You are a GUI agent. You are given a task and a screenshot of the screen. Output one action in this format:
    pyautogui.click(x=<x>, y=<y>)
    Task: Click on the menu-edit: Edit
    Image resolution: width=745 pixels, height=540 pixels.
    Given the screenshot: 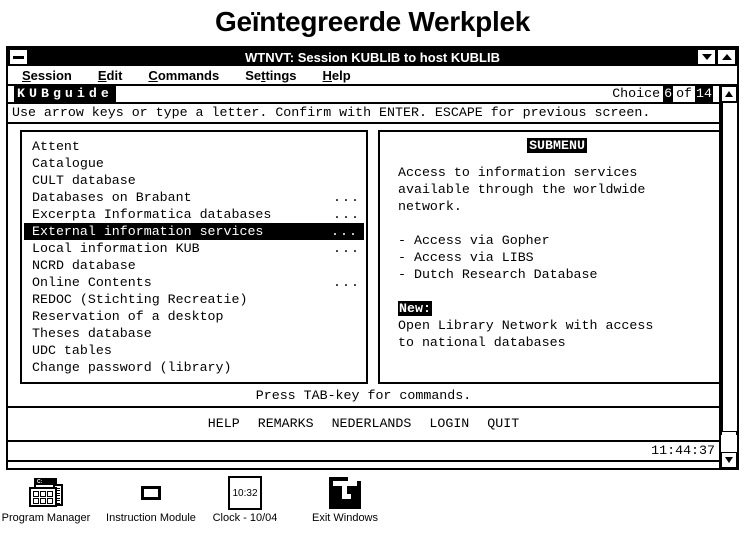 What is the action you would take?
    pyautogui.click(x=110, y=75)
    